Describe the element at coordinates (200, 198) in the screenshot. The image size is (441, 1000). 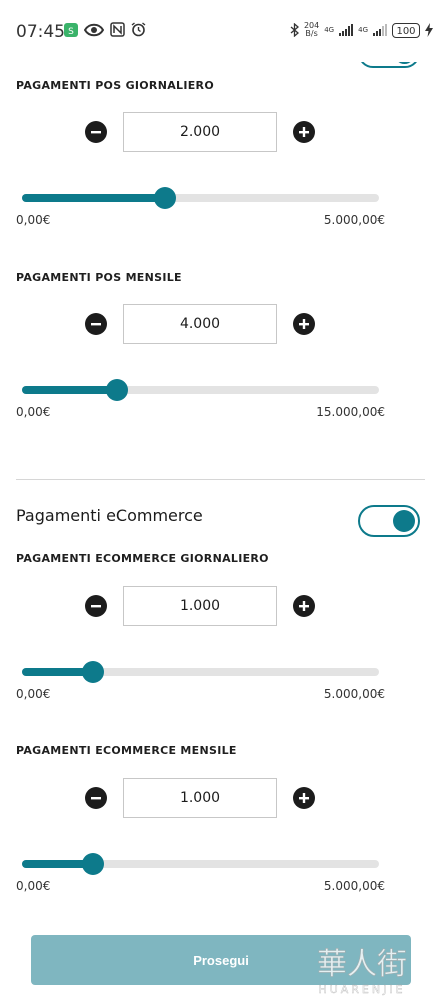
I see `pos-daily-slider` at that location.